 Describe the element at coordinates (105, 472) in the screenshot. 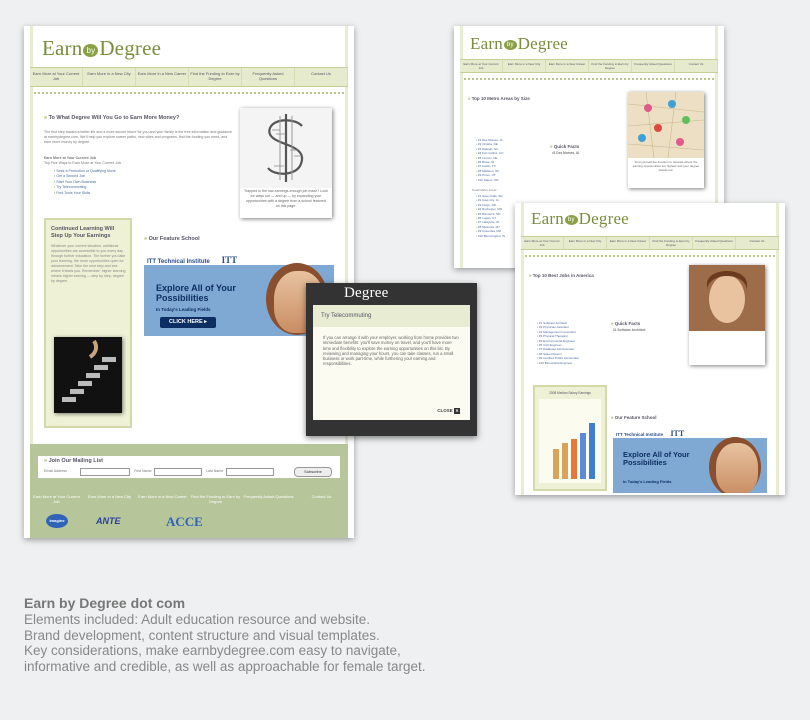

I see `email-input` at that location.